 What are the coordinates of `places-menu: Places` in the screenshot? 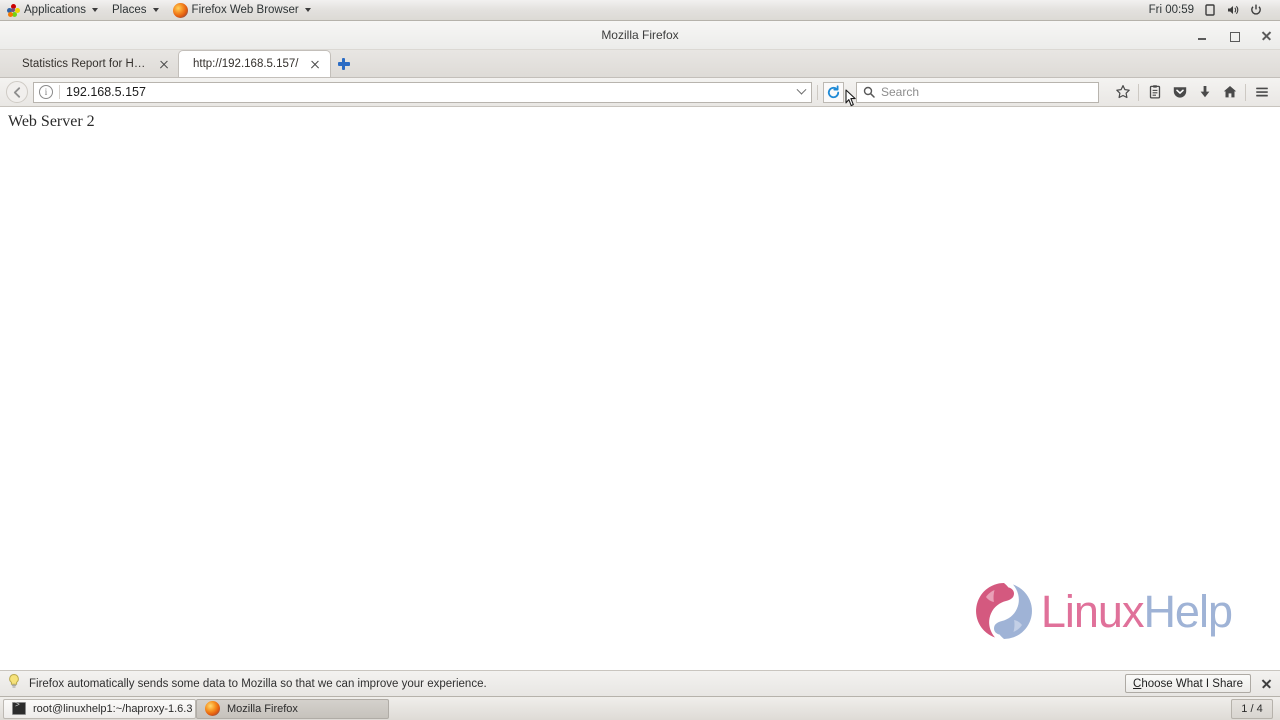 It's located at (135, 10).